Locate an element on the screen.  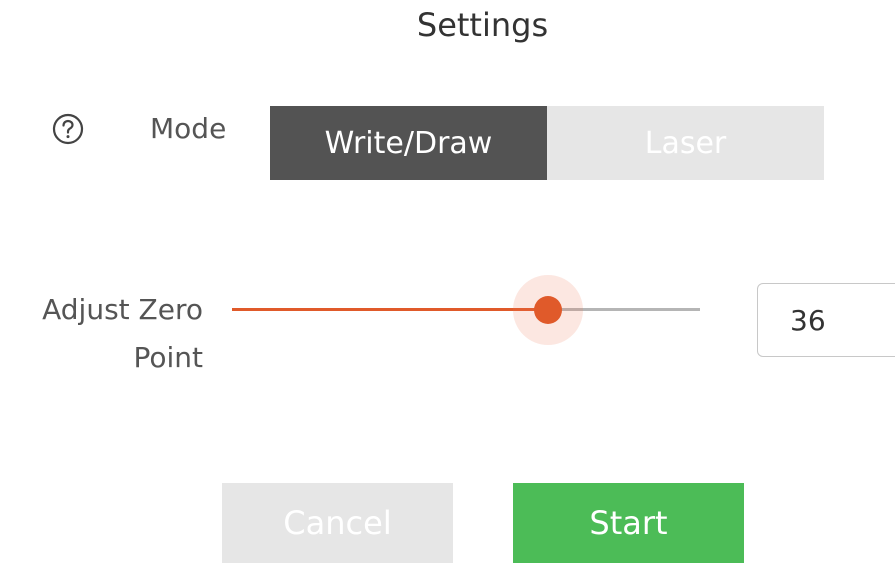
cancel-button: Cancel is located at coordinates (337, 523).